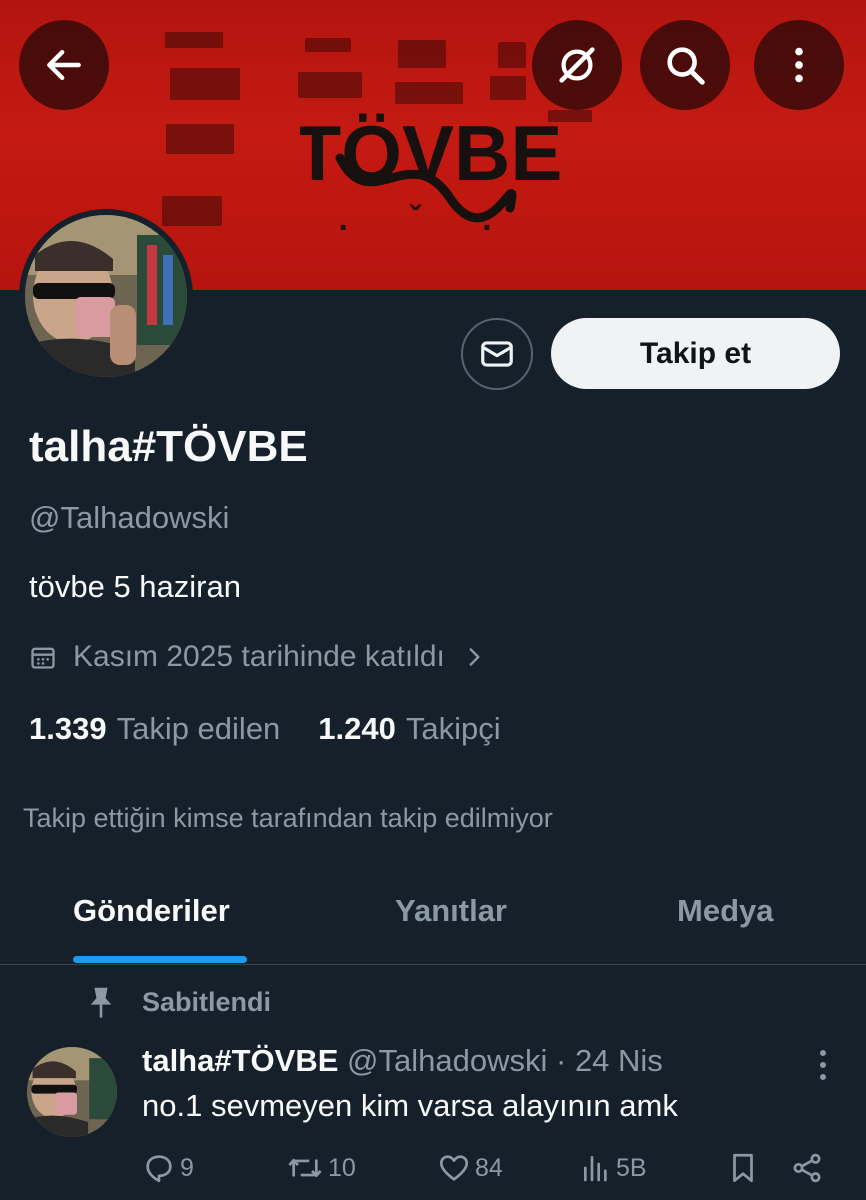 This screenshot has height=1200, width=866. What do you see at coordinates (453, 728) in the screenshot?
I see `followers-label: Takipçi` at bounding box center [453, 728].